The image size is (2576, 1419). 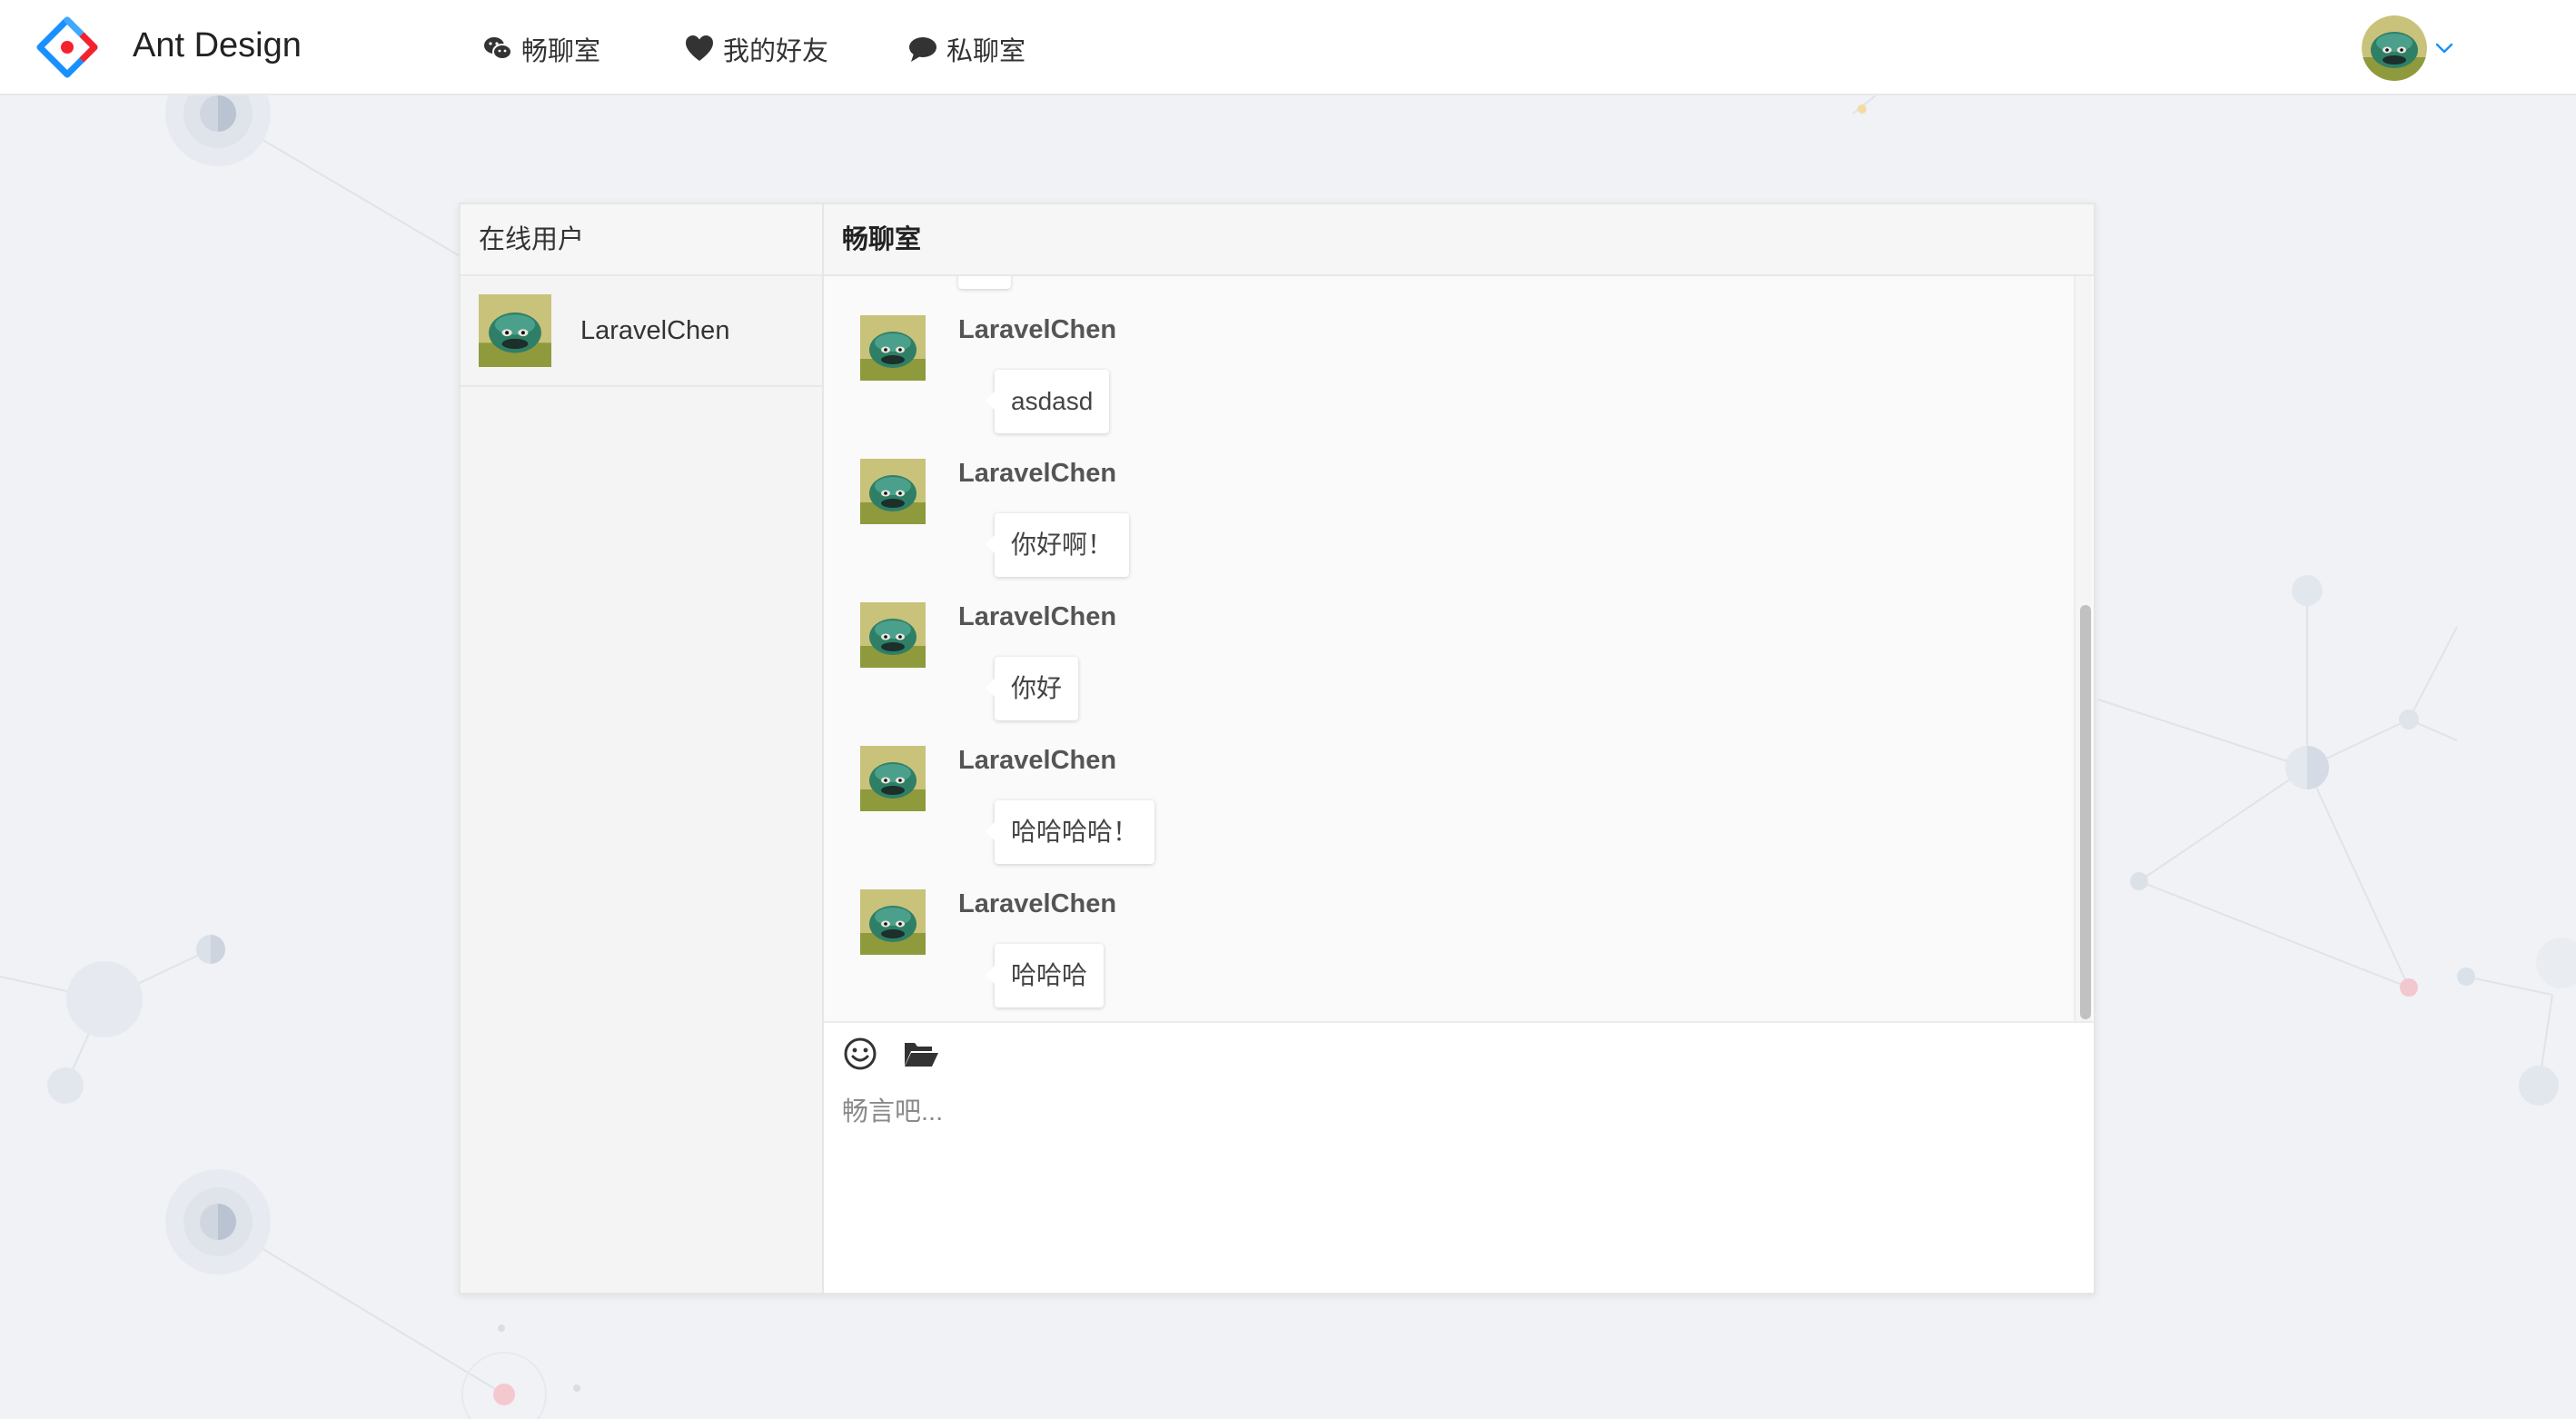 I want to click on chat-message: LaravelChen asdasd, so click(x=1359, y=388).